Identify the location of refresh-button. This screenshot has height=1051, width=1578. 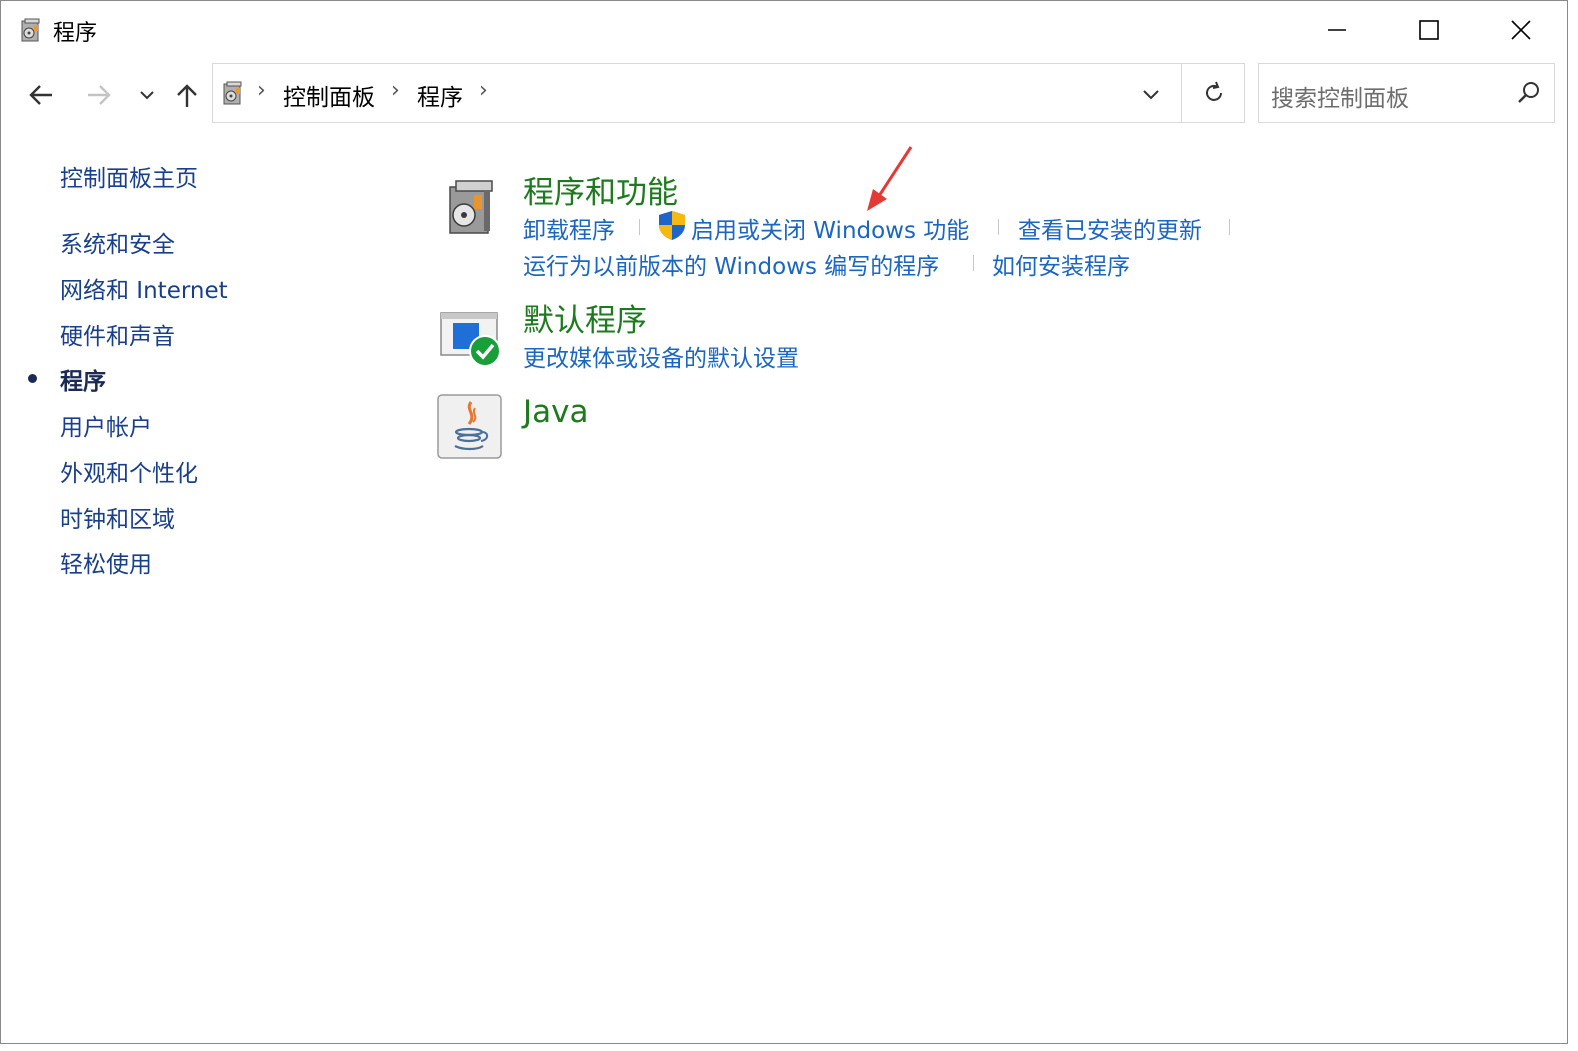
(1214, 93).